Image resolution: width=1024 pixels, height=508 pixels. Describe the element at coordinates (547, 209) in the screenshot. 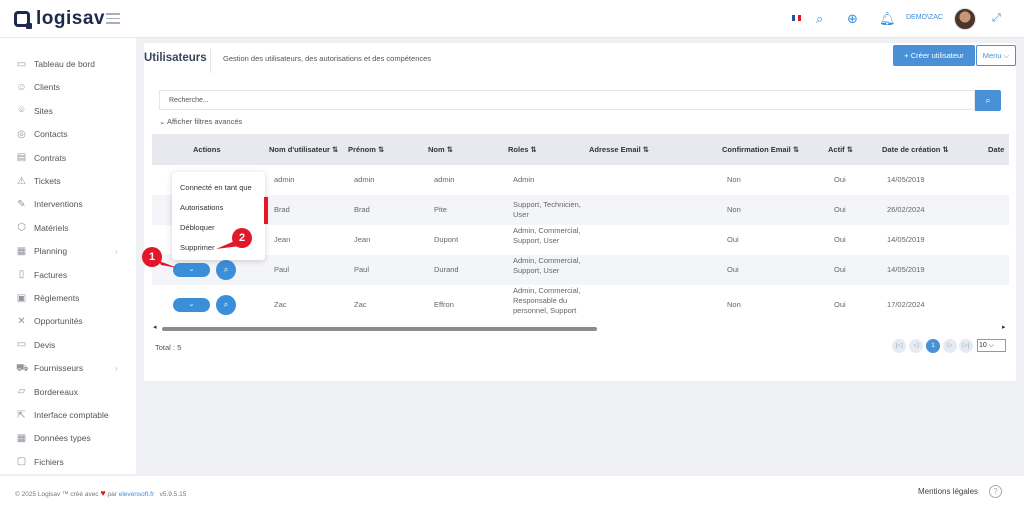

I see `cell-roles: Support, Technicien, User` at that location.